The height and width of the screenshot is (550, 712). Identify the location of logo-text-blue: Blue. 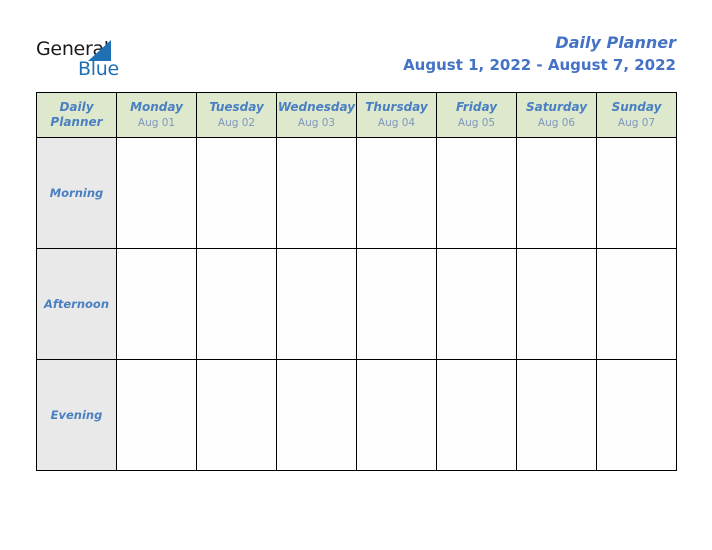
(98, 69).